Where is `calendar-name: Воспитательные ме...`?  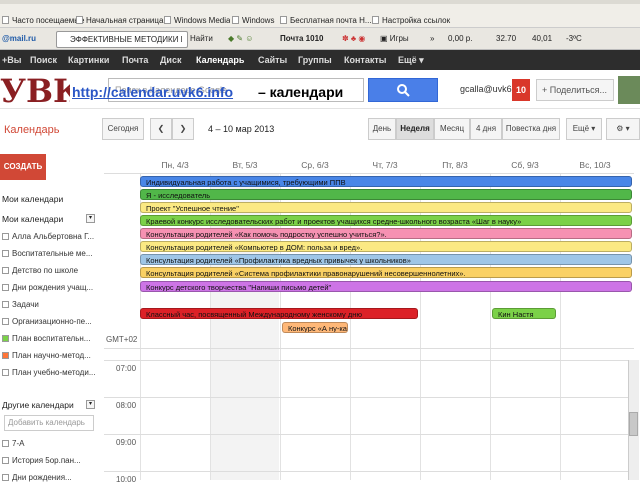
calendar-name: Воспитательные ме... is located at coordinates (52, 253).